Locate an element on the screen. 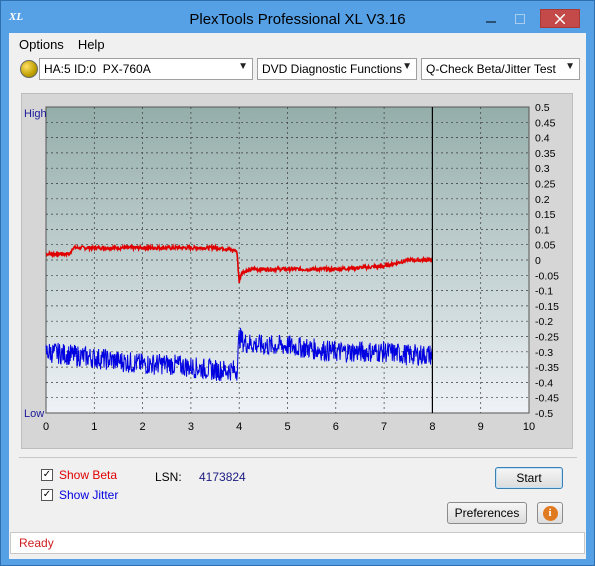 This screenshot has width=595, height=566. x-tick-label: 0 is located at coordinates (46, 427).